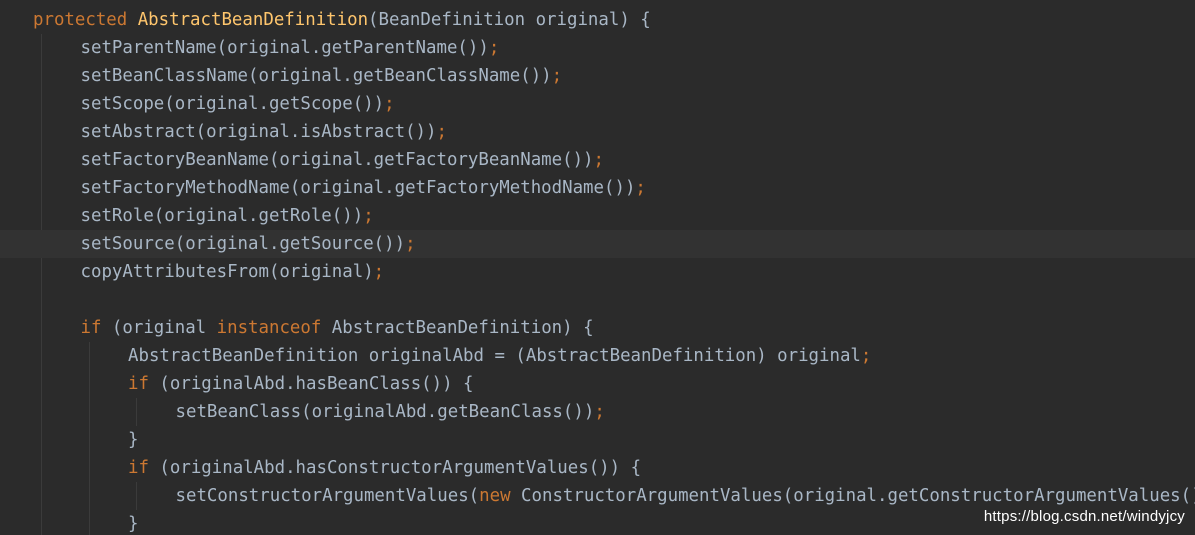 This screenshot has width=1195, height=535. I want to click on code-line-content: setParentName(original.getParentName());, so click(290, 48).